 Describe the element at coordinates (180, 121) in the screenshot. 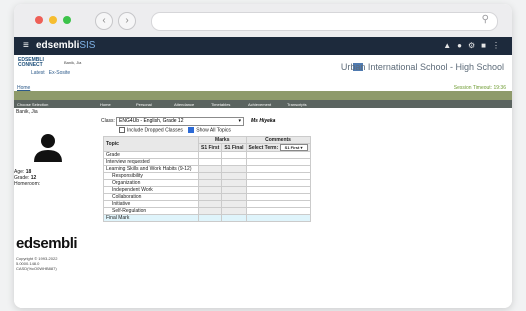

I see `class-dropdown: ENG4Ub - English, Grade 12 ▾` at that location.